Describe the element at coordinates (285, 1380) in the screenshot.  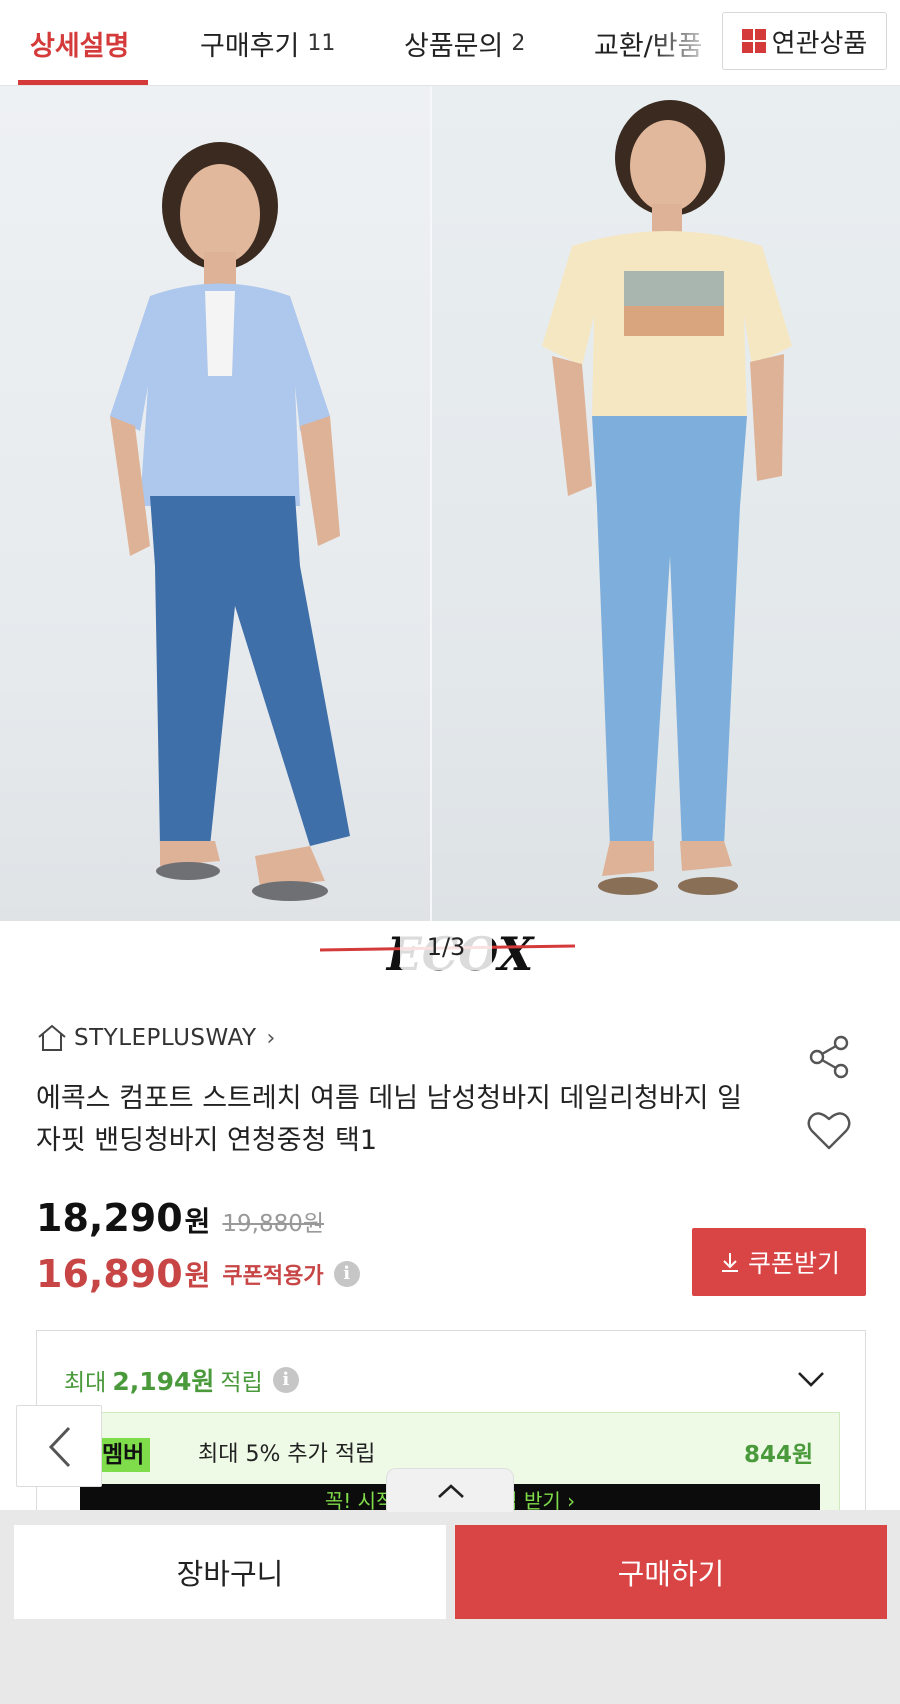
I see `points-info-icon: i` at that location.